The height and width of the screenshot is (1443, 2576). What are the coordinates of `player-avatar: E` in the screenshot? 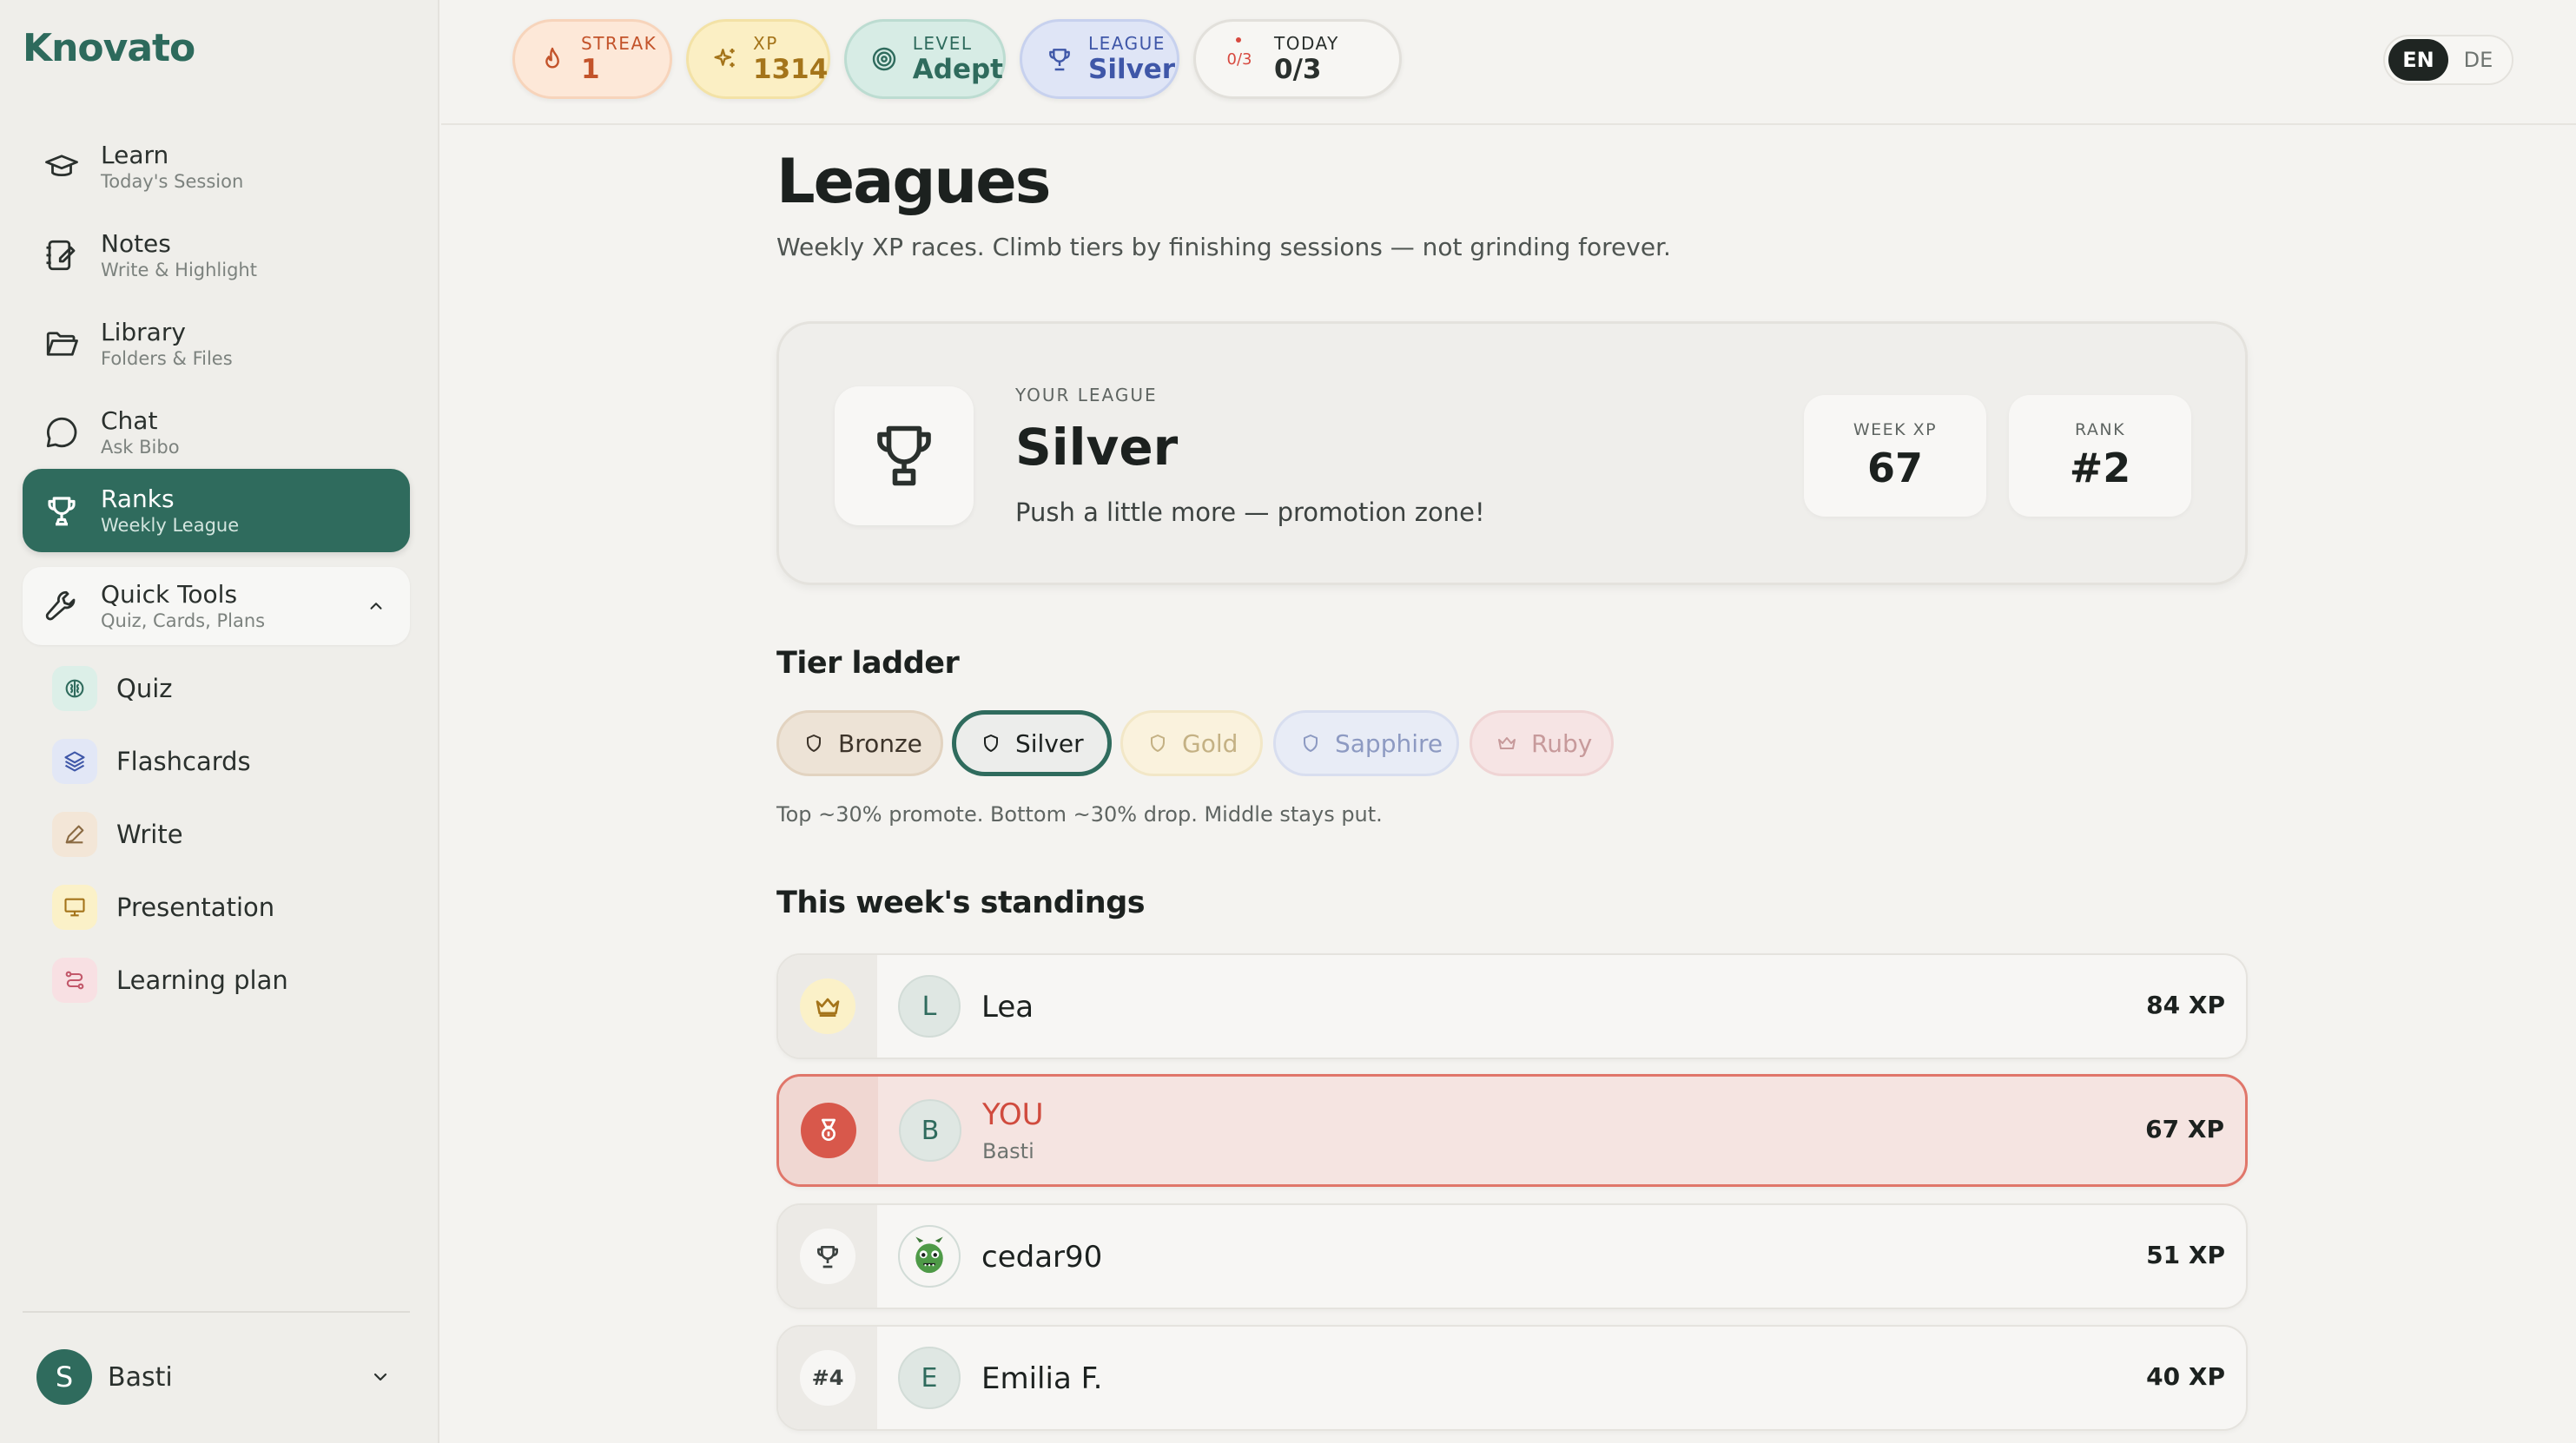 It's located at (930, 1378).